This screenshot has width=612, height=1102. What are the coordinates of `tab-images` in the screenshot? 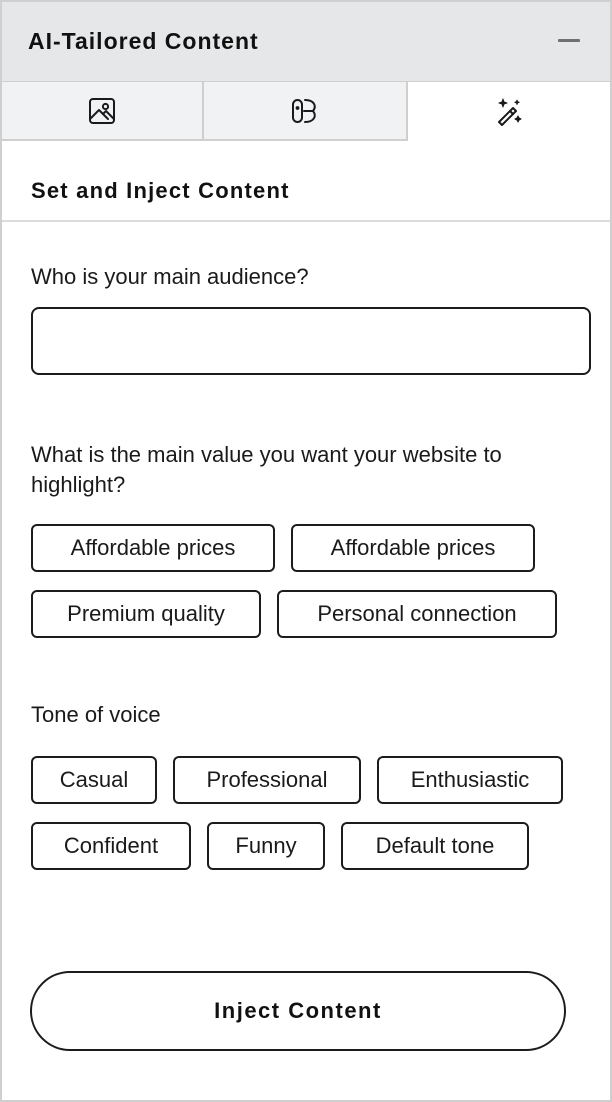 It's located at (103, 111).